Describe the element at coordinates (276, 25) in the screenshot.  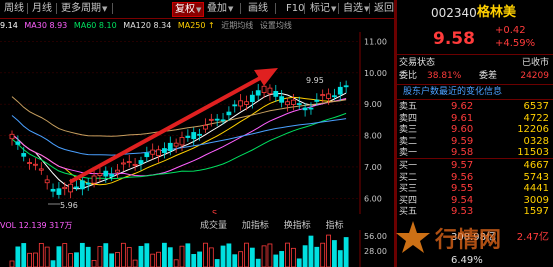
I see `ma-settings-label: 设置均线` at that location.